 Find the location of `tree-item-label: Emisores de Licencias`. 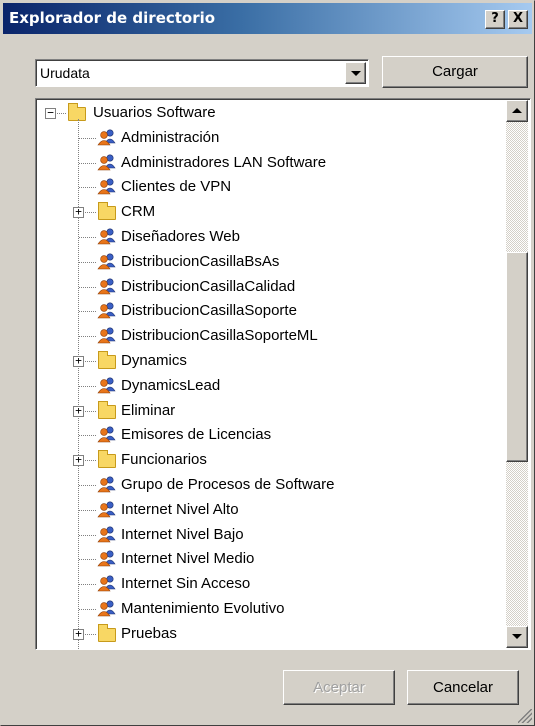

tree-item-label: Emisores de Licencias is located at coordinates (196, 435).